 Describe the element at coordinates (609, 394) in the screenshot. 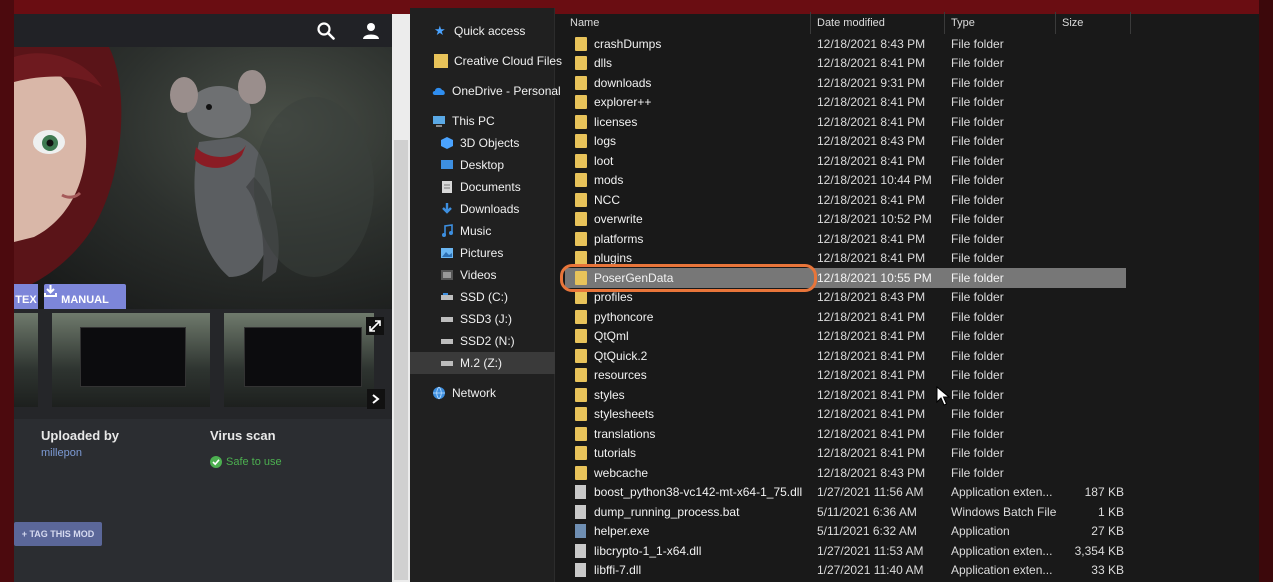

I see `file-name: styles` at that location.